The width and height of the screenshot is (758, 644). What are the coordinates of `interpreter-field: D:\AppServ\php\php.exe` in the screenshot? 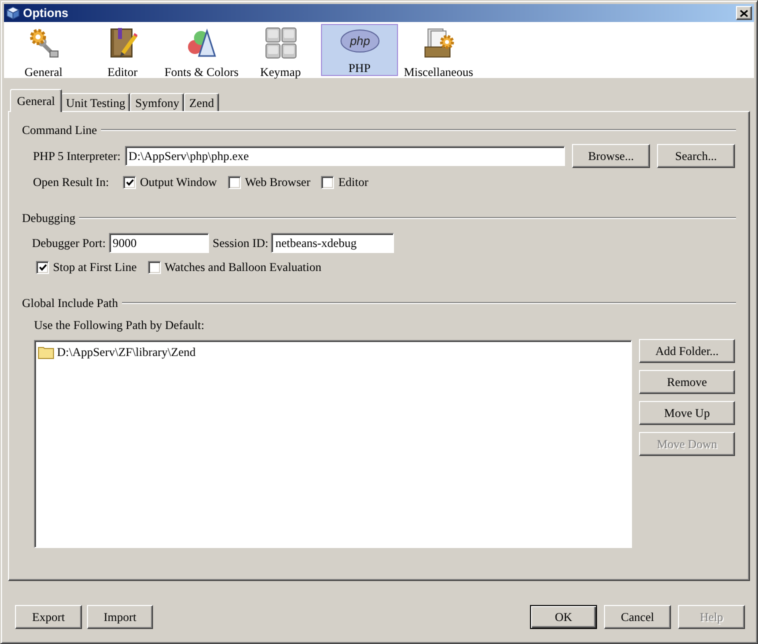 It's located at (344, 156).